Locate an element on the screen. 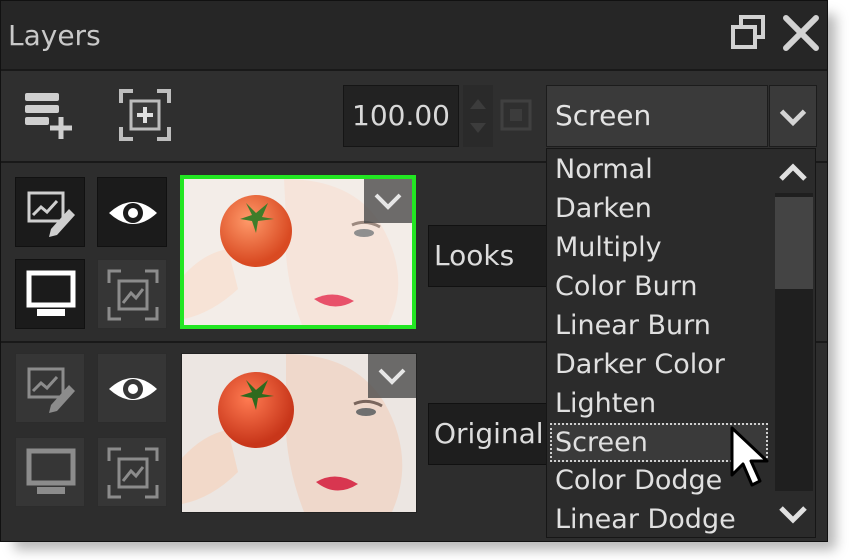 The width and height of the screenshot is (851, 560). opacity-input: 100.00 is located at coordinates (401, 116).